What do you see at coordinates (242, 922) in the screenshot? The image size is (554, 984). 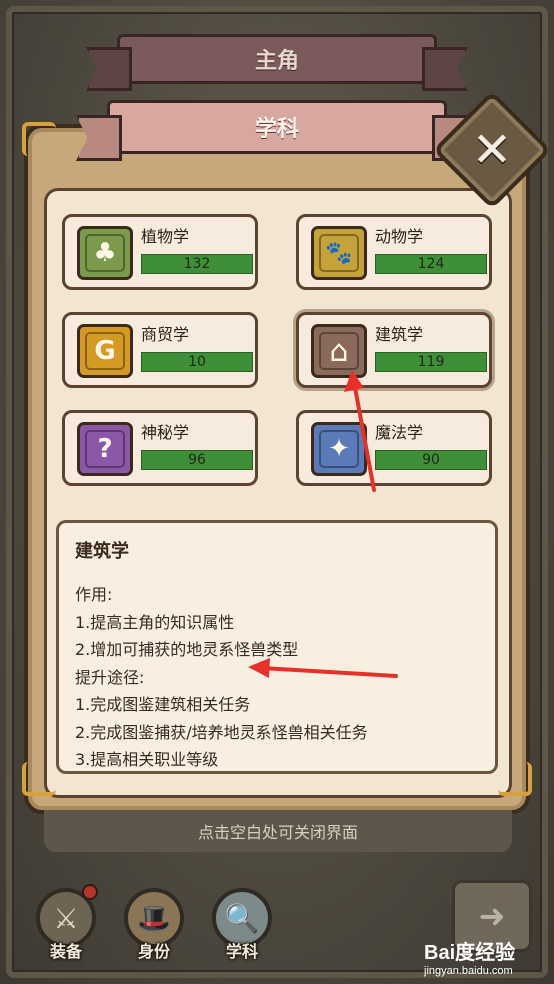 I see `nav-subjects: 🔍 学科` at bounding box center [242, 922].